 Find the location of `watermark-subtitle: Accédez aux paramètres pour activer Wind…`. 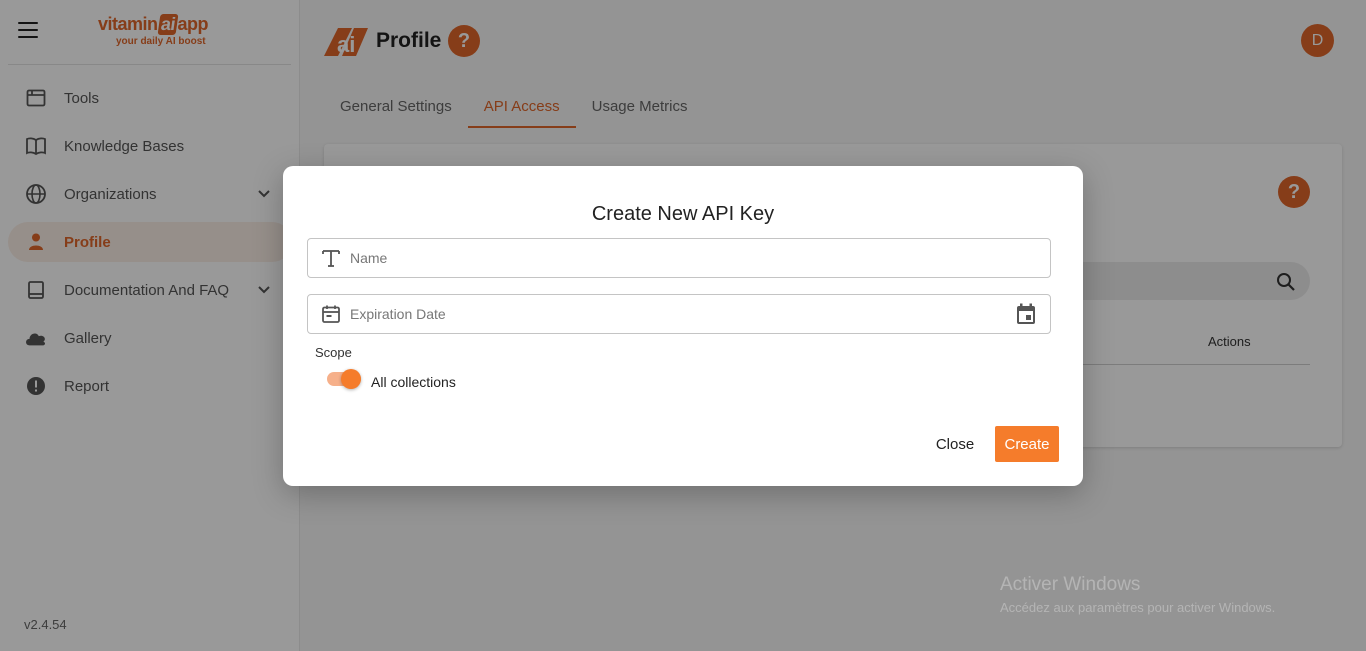

watermark-subtitle: Accédez aux paramètres pour activer Wind… is located at coordinates (1138, 607).